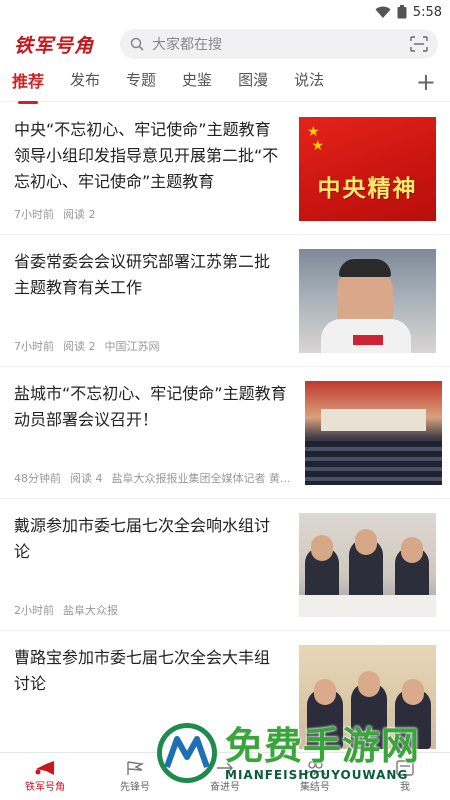 The width and height of the screenshot is (450, 800). I want to click on status-bar: 5:58, so click(225, 12).